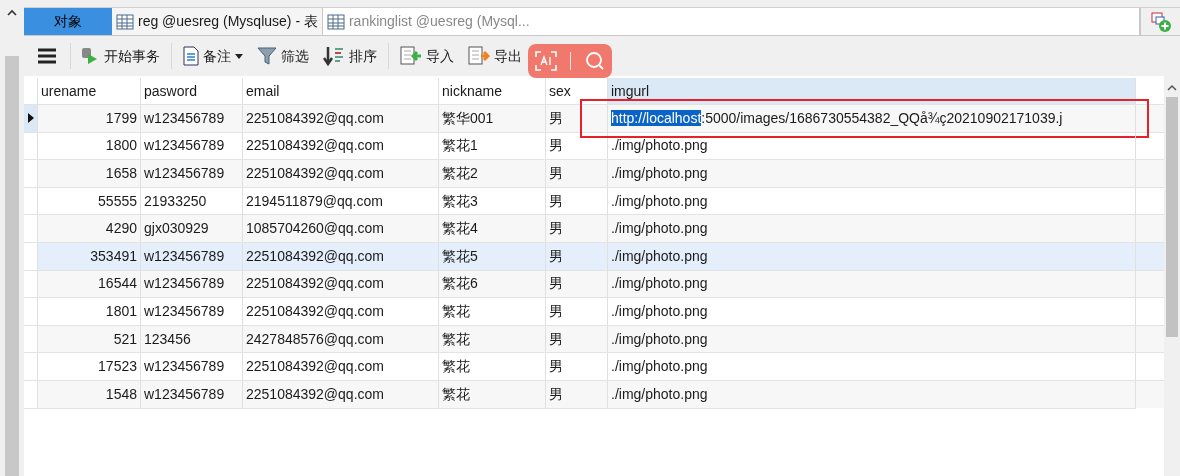 The image size is (1180, 476). Describe the element at coordinates (492, 118) in the screenshot. I see `table-cell: 繁华001` at that location.